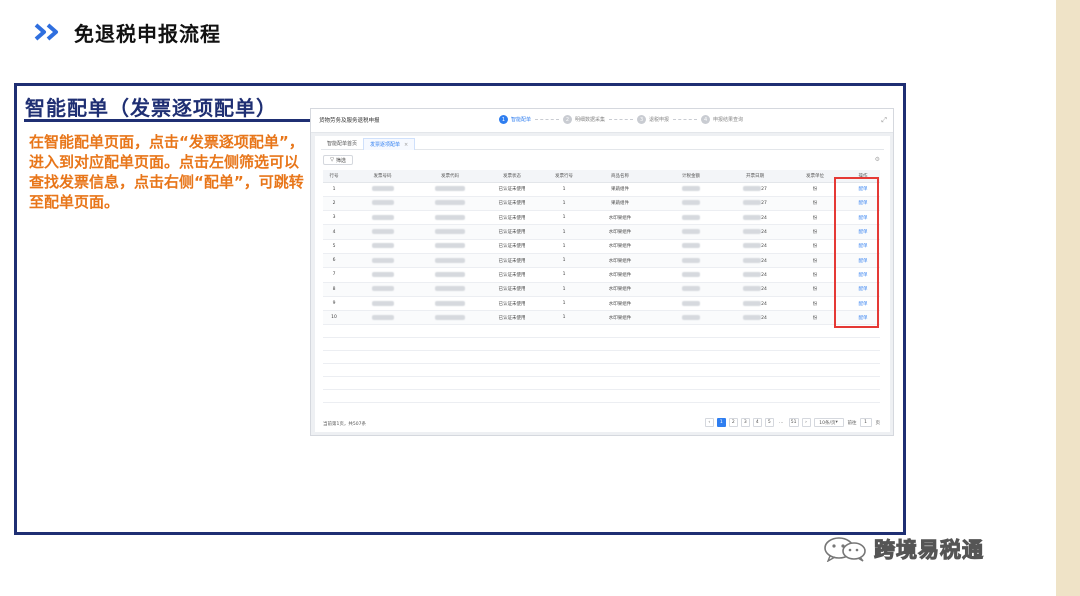 Image resolution: width=1080 pixels, height=596 pixels. What do you see at coordinates (450, 176) in the screenshot?
I see `column-header: 发票代码` at bounding box center [450, 176].